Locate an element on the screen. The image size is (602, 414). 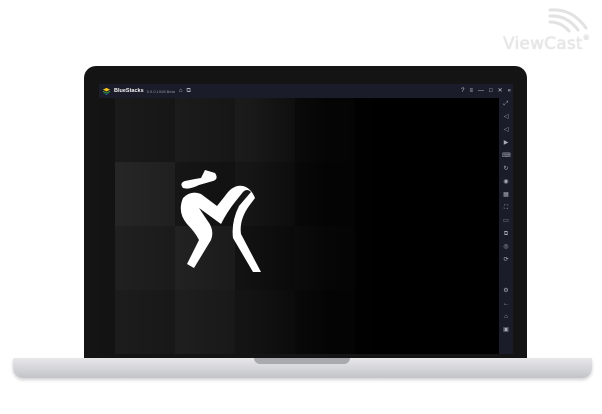
settings-icon: ⚙ is located at coordinates (506, 291).